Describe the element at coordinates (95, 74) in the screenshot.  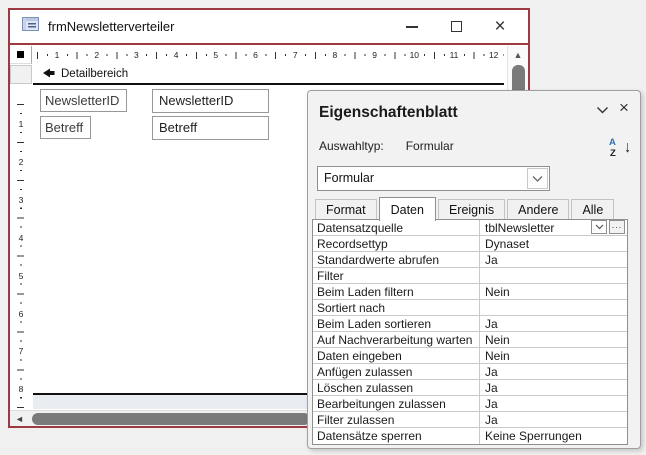
I see `section-label: Detailbereich` at that location.